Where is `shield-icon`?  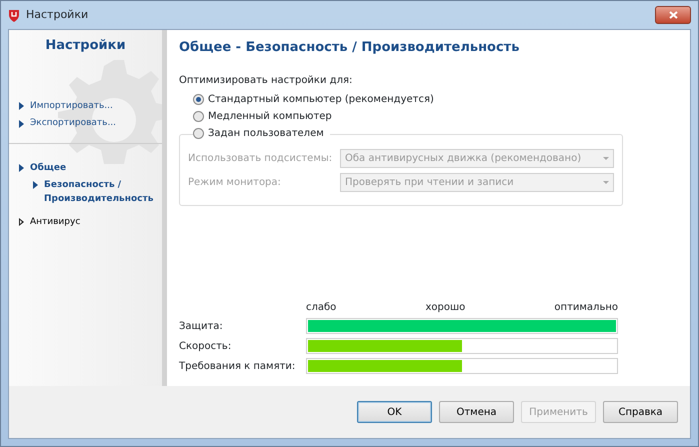
shield-icon is located at coordinates (14, 15).